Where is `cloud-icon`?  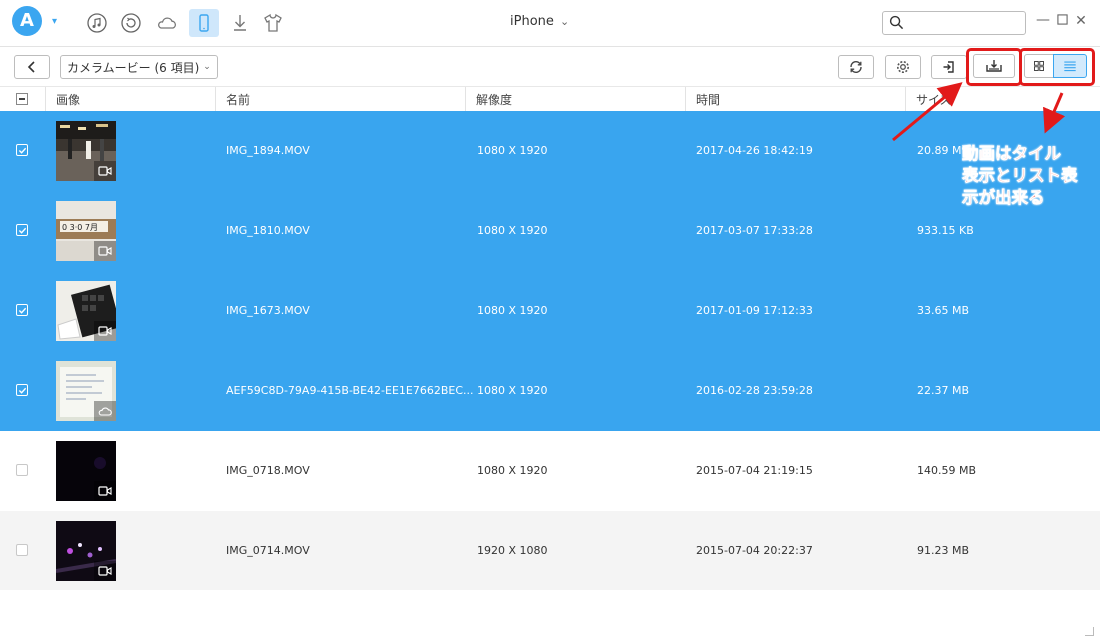
cloud-icon is located at coordinates (105, 411).